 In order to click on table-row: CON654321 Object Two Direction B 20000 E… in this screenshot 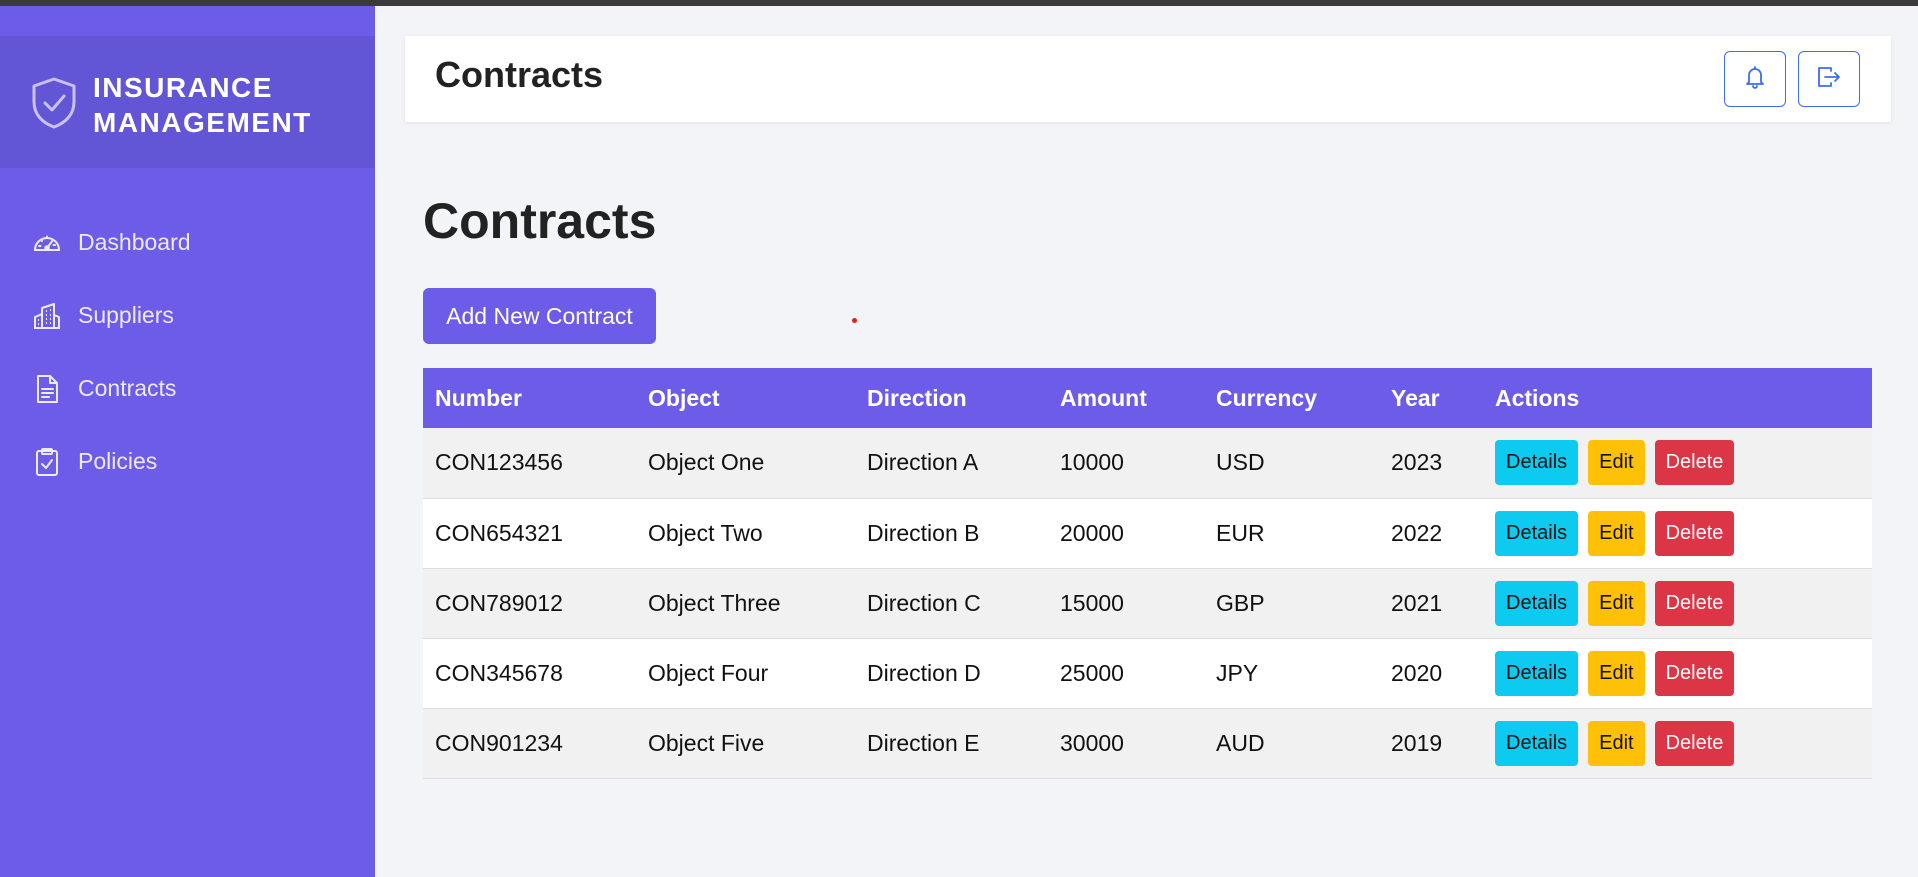, I will do `click(1147, 533)`.